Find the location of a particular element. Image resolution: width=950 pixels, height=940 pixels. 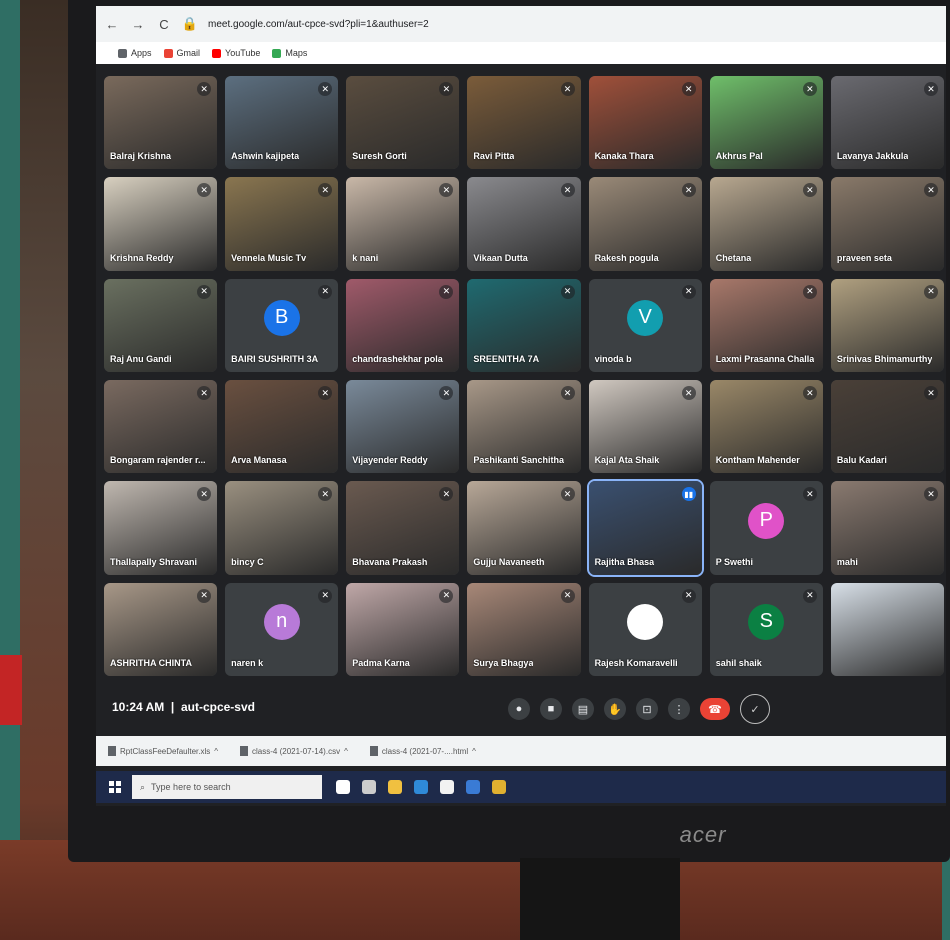

participant-tile: ✕ Balu Kadari is located at coordinates (887, 427).